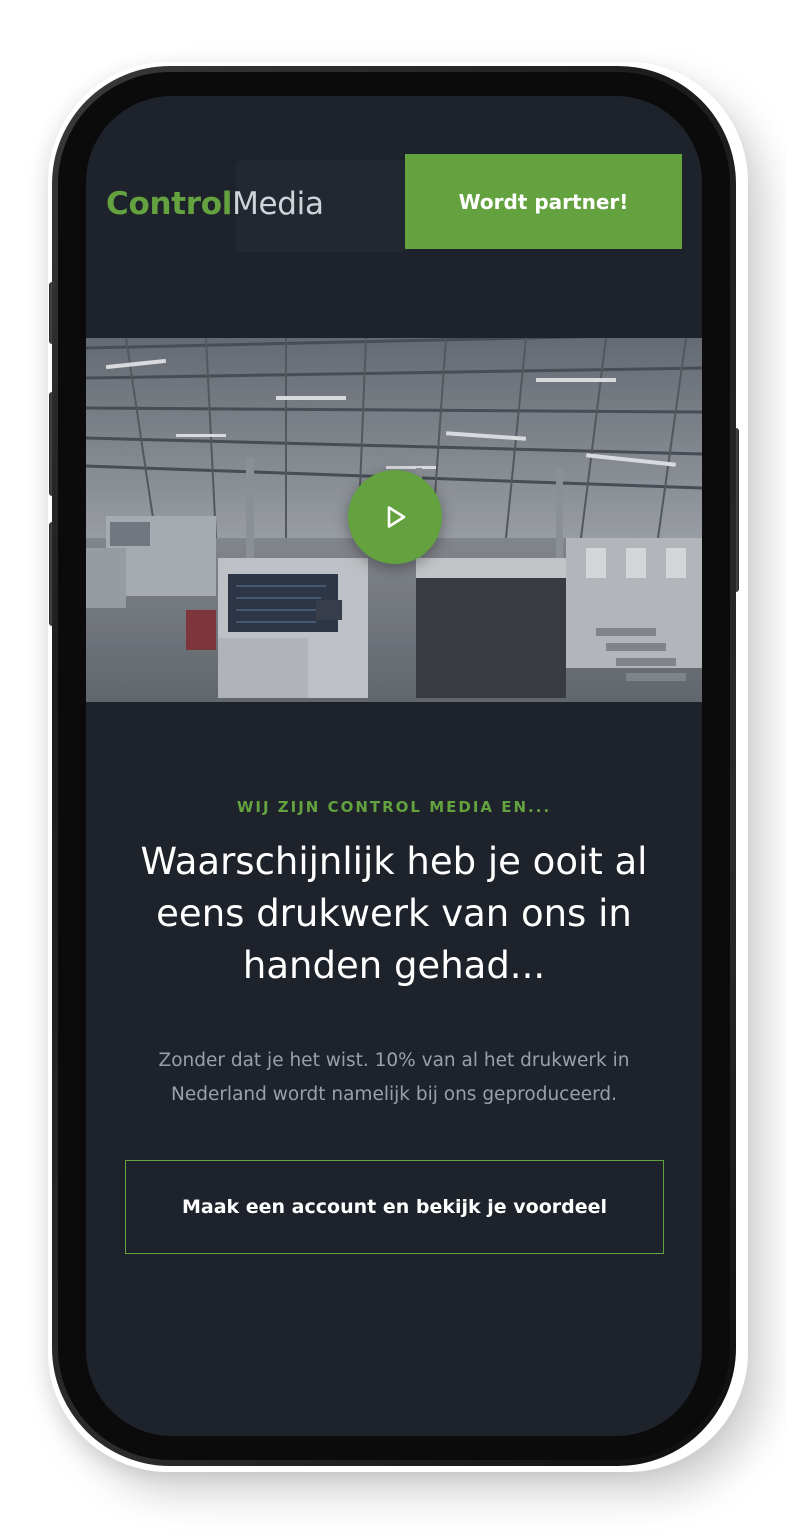  I want to click on play-icon, so click(396, 517).